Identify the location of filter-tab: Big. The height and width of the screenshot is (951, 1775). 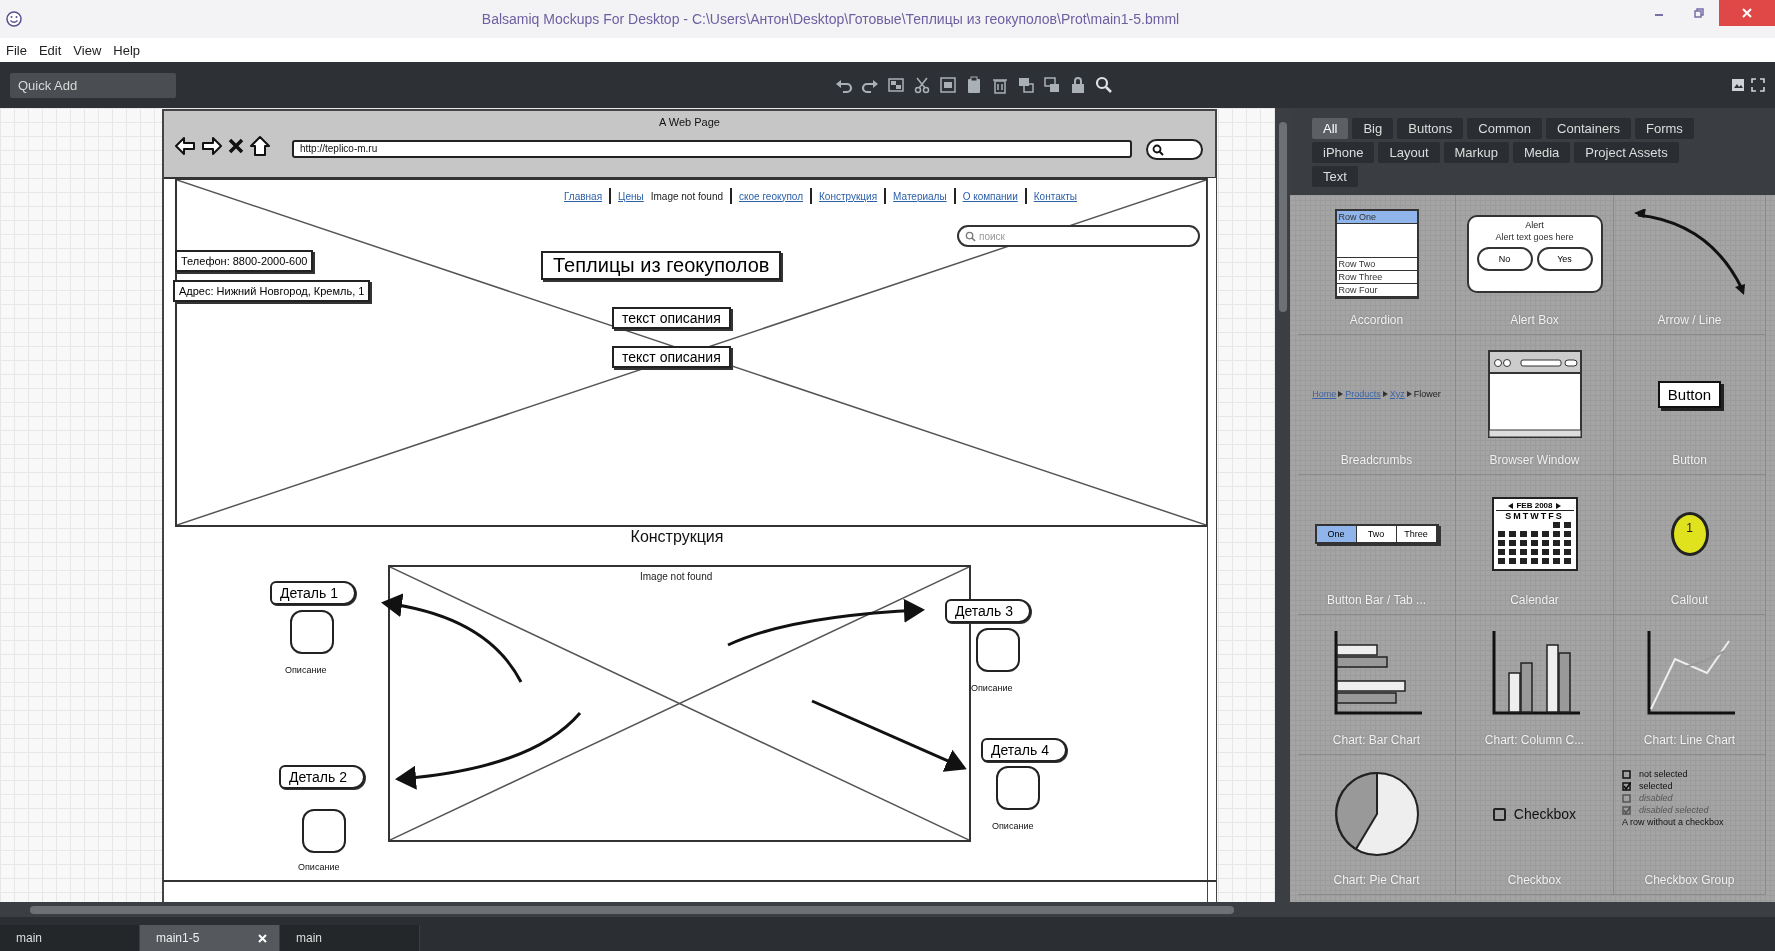
(1373, 128).